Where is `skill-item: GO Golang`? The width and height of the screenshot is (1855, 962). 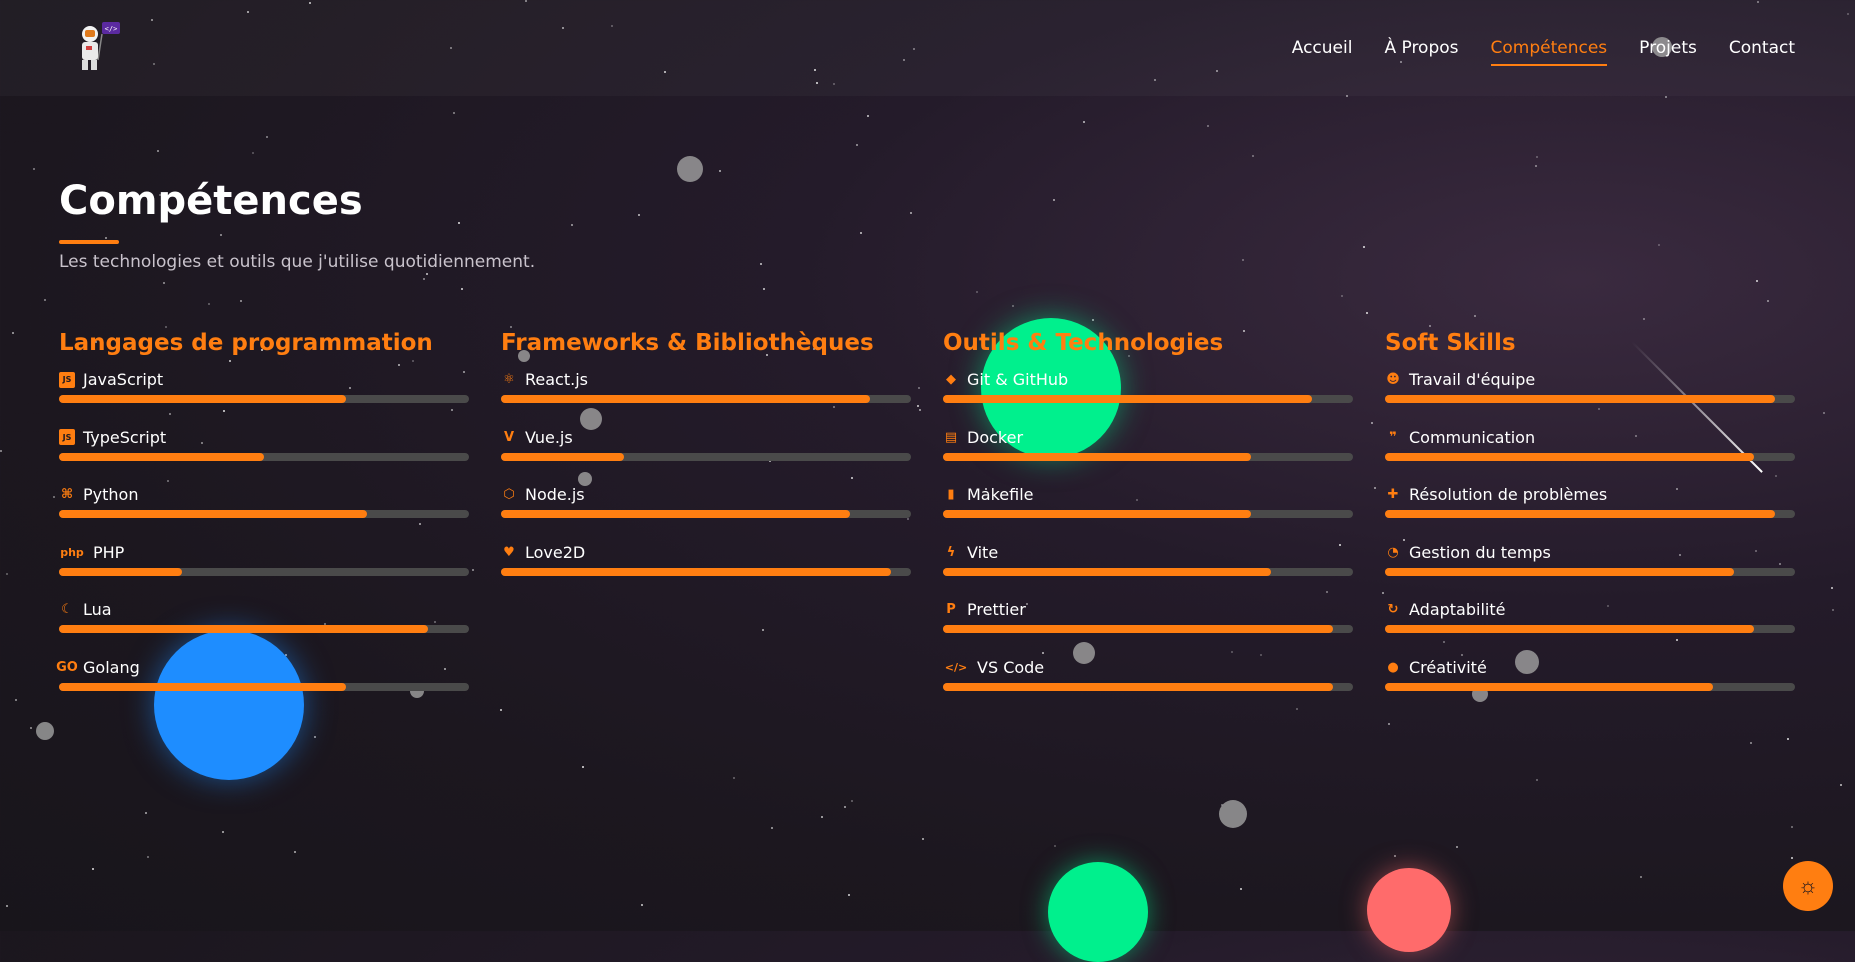 skill-item: GO Golang is located at coordinates (262, 687).